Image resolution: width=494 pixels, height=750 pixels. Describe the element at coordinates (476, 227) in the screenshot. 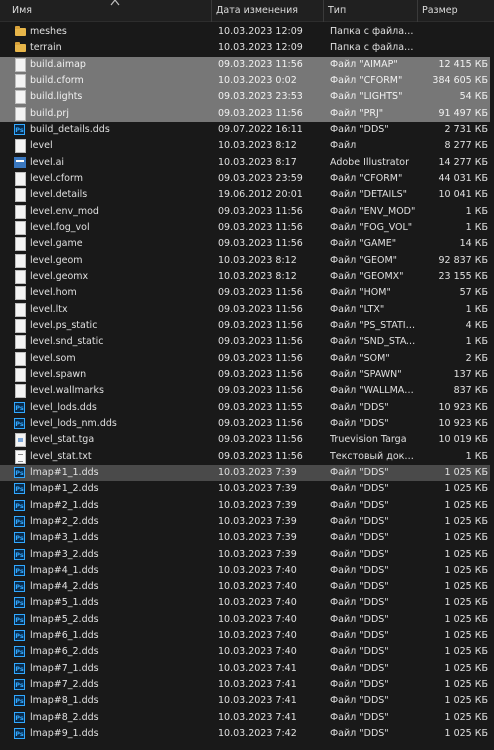

I see `file-size: 1 КБ` at that location.